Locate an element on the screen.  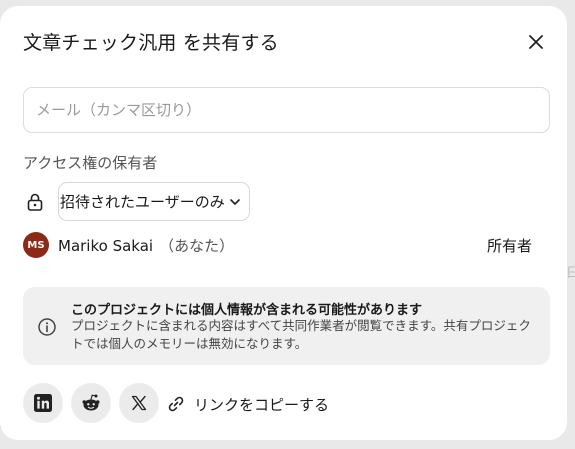
owner-you-label: （あなた） is located at coordinates (197, 246).